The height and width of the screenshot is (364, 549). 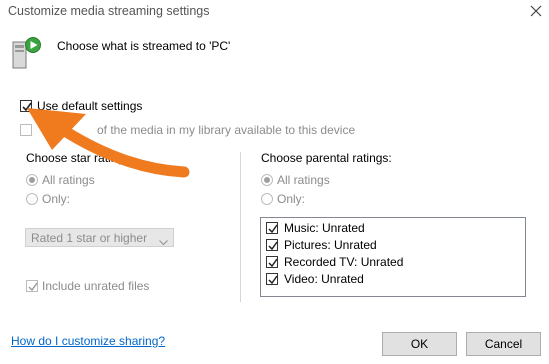 I want to click on window-title: Customize media streaming settings, so click(x=109, y=11).